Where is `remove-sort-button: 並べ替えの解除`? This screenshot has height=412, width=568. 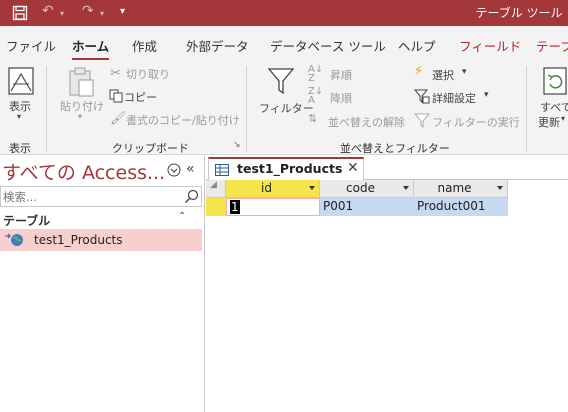
remove-sort-button: 並べ替えの解除 is located at coordinates (366, 122).